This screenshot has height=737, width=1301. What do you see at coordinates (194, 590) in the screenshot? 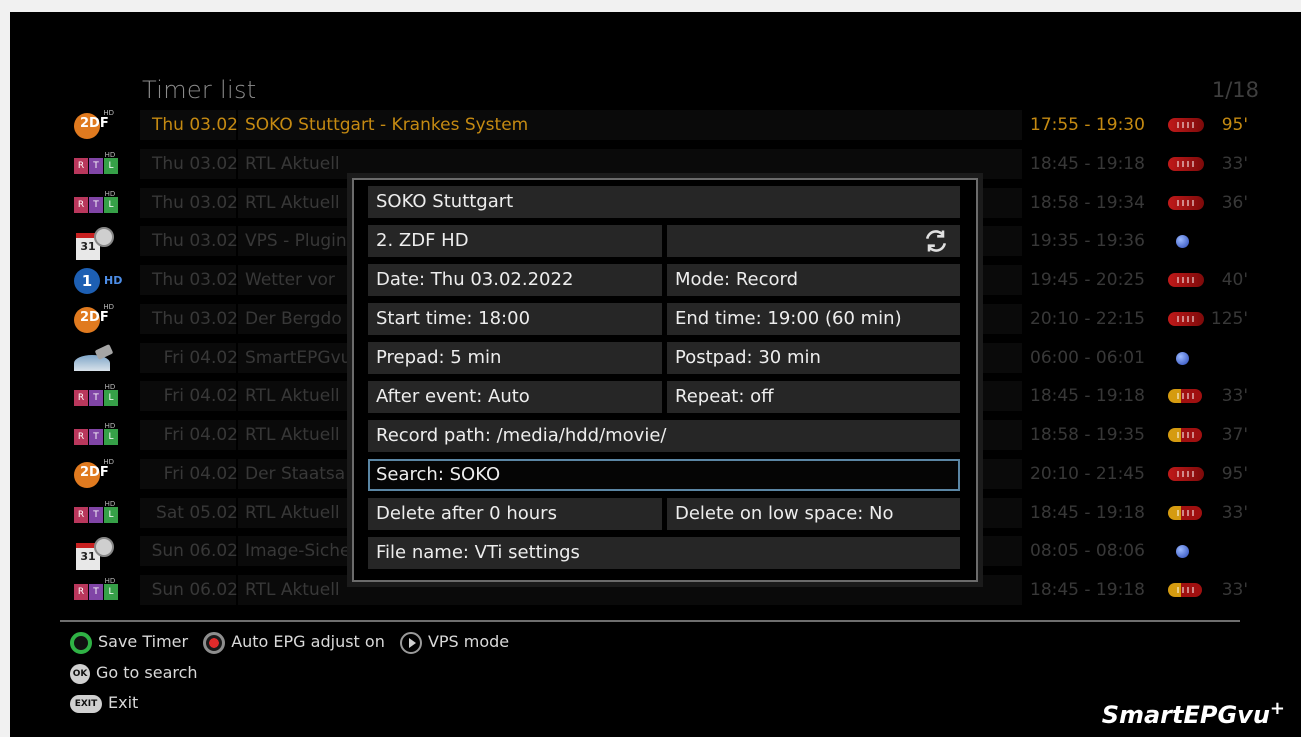
I see `timer-date: Sun 06.02` at bounding box center [194, 590].